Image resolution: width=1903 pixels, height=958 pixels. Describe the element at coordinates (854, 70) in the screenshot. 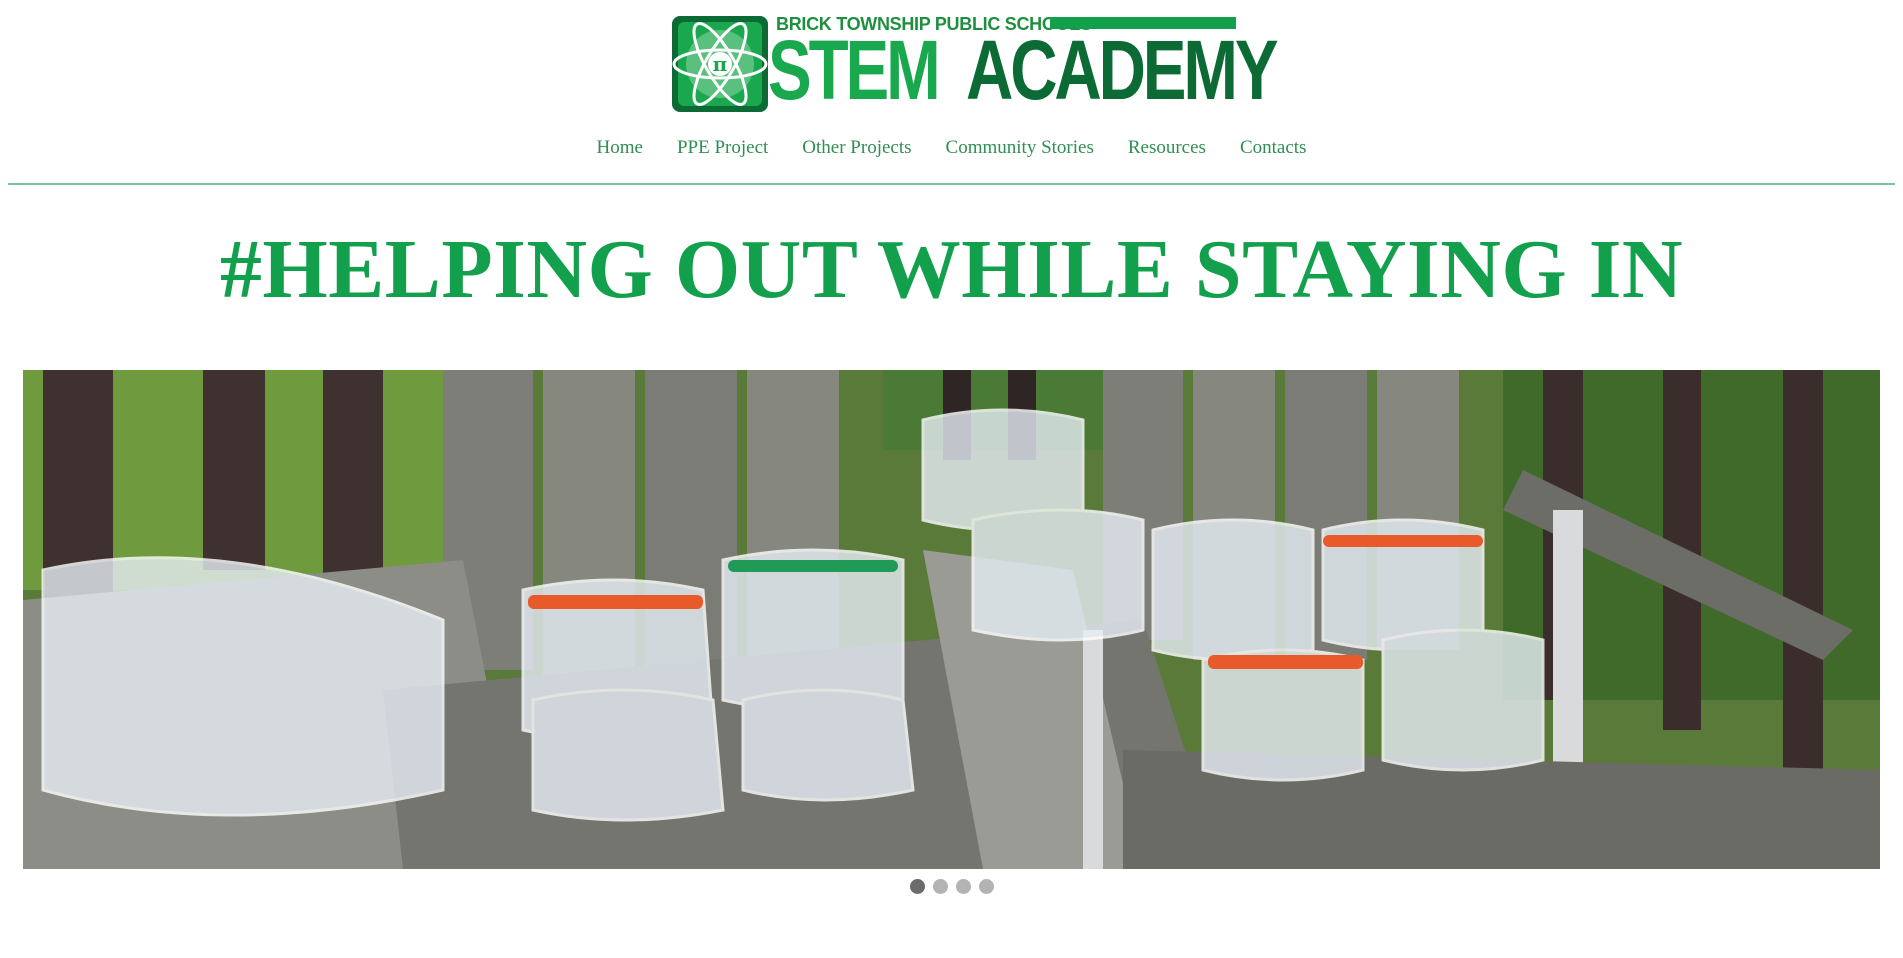

I see `logo-stem-word: STEM` at that location.